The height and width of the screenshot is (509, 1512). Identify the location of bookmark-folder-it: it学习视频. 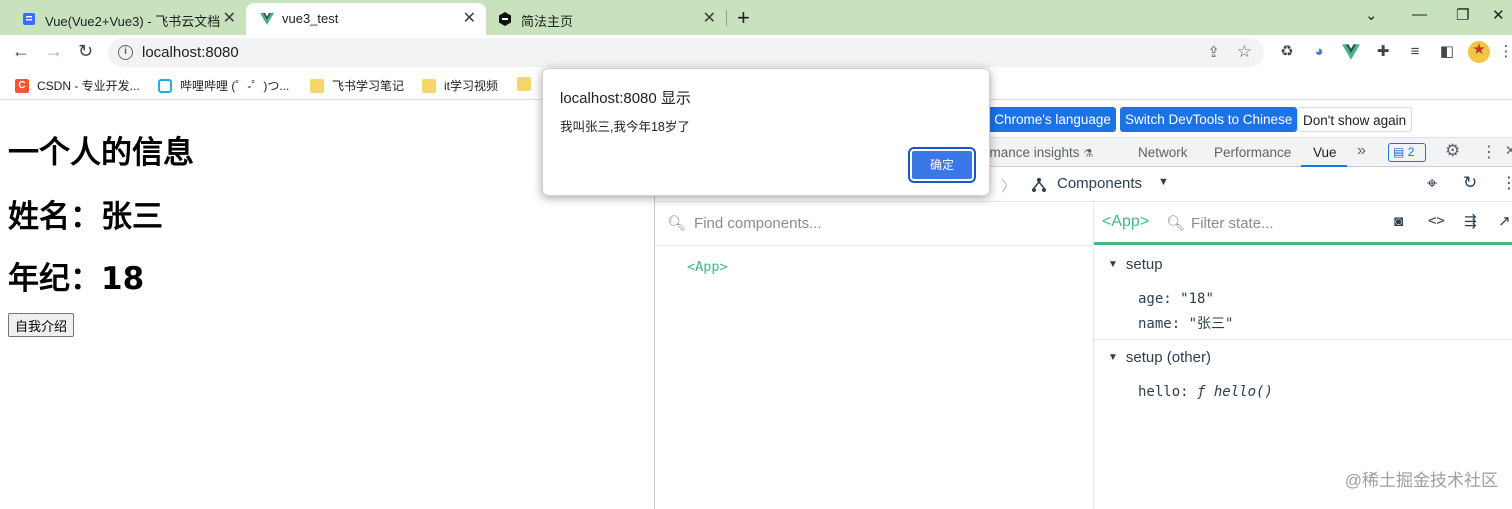
(460, 85).